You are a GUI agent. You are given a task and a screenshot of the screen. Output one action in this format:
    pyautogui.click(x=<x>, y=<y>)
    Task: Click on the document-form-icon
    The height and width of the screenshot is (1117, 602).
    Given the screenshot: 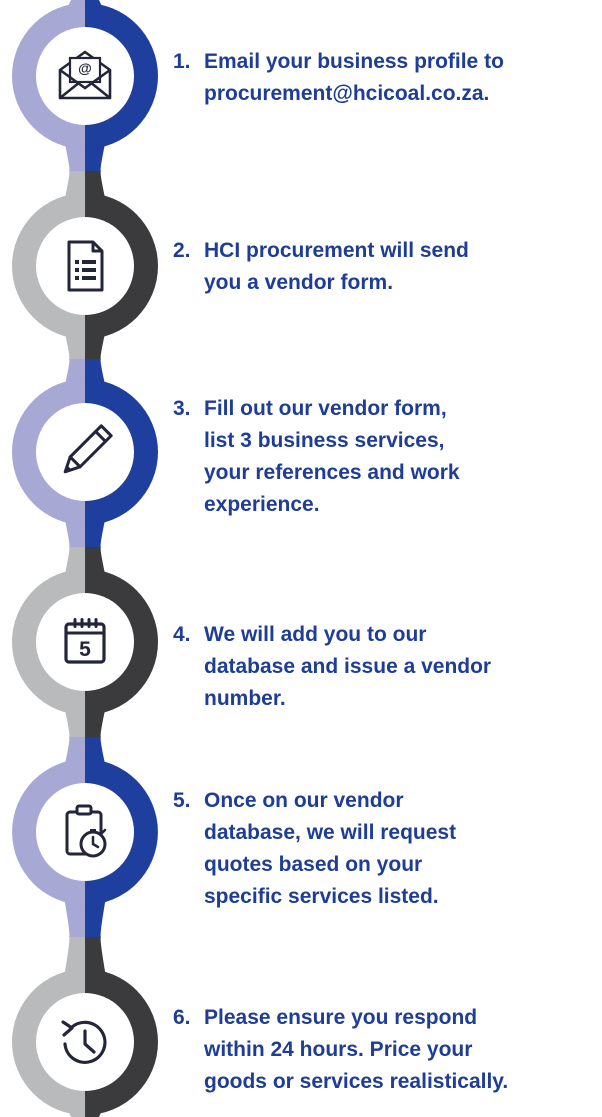 What is the action you would take?
    pyautogui.click(x=85, y=266)
    